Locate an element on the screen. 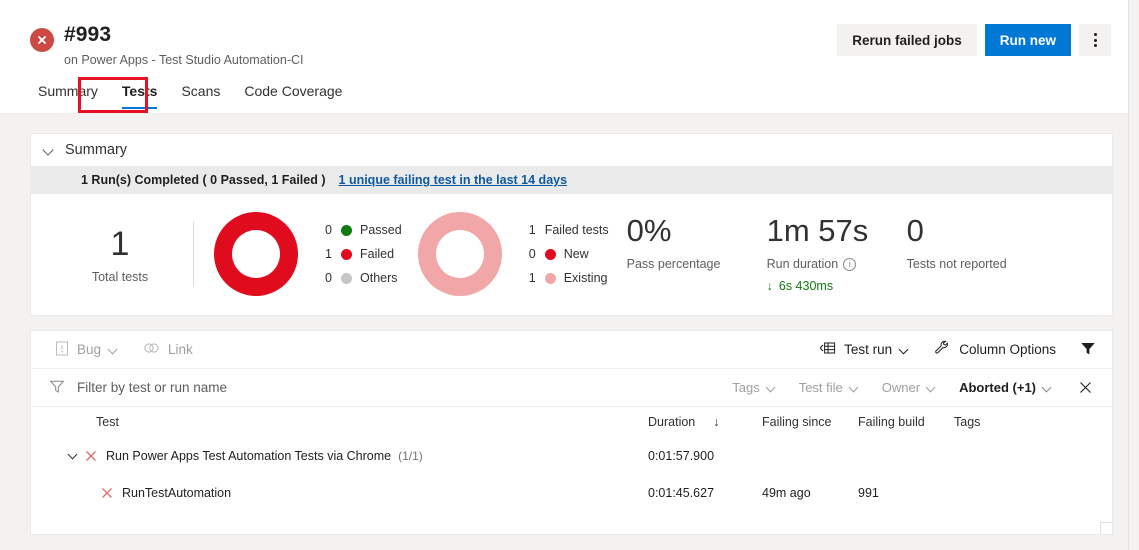 This screenshot has height=550, width=1139. run-duration-stat: 1m 57s Run duration i ↓ 6s 430ms is located at coordinates (819, 252).